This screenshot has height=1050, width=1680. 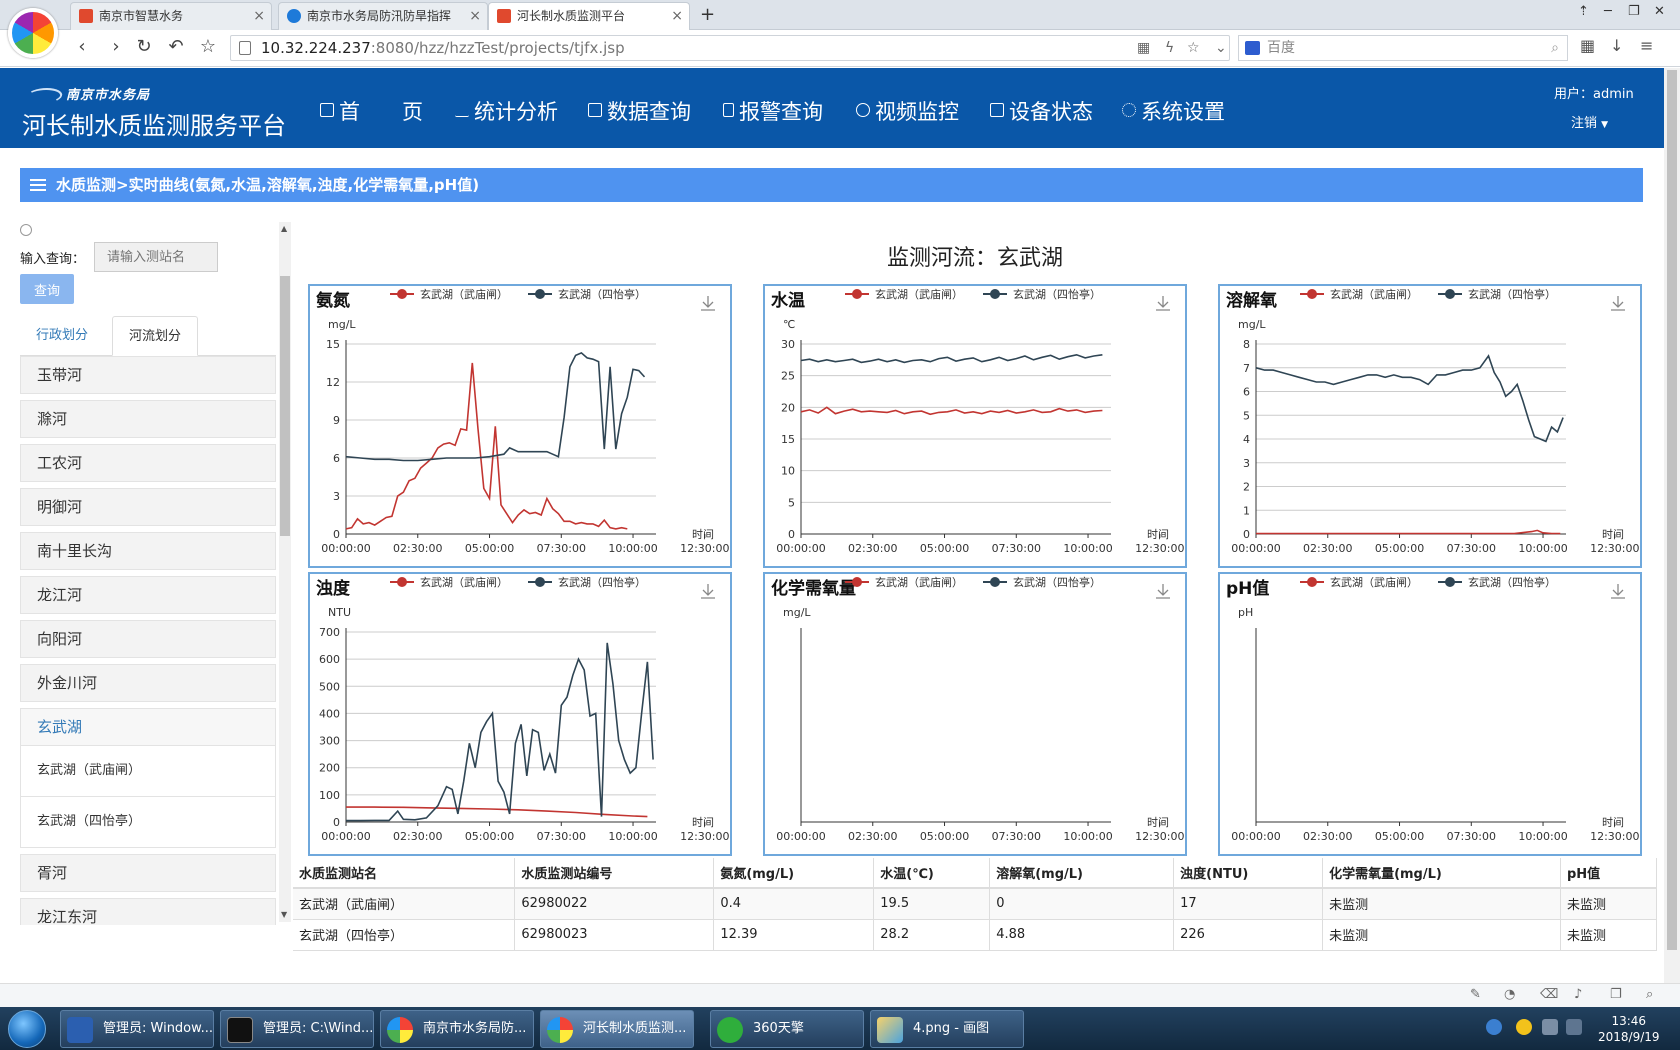 What do you see at coordinates (1169, 48) in the screenshot?
I see `lightning-icon: ϟ` at bounding box center [1169, 48].